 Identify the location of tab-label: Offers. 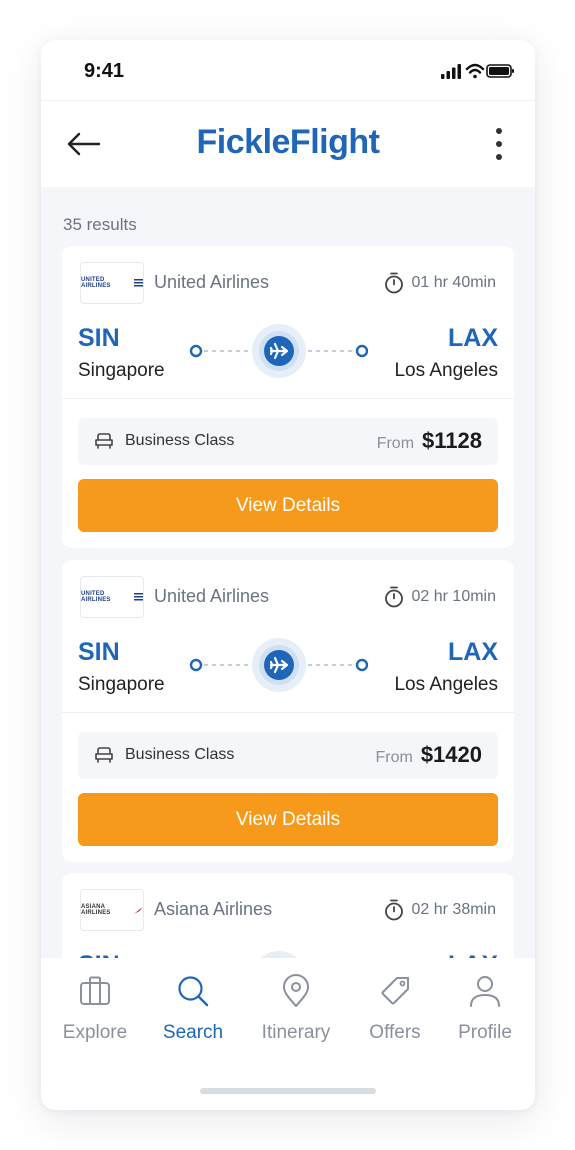
(395, 1032).